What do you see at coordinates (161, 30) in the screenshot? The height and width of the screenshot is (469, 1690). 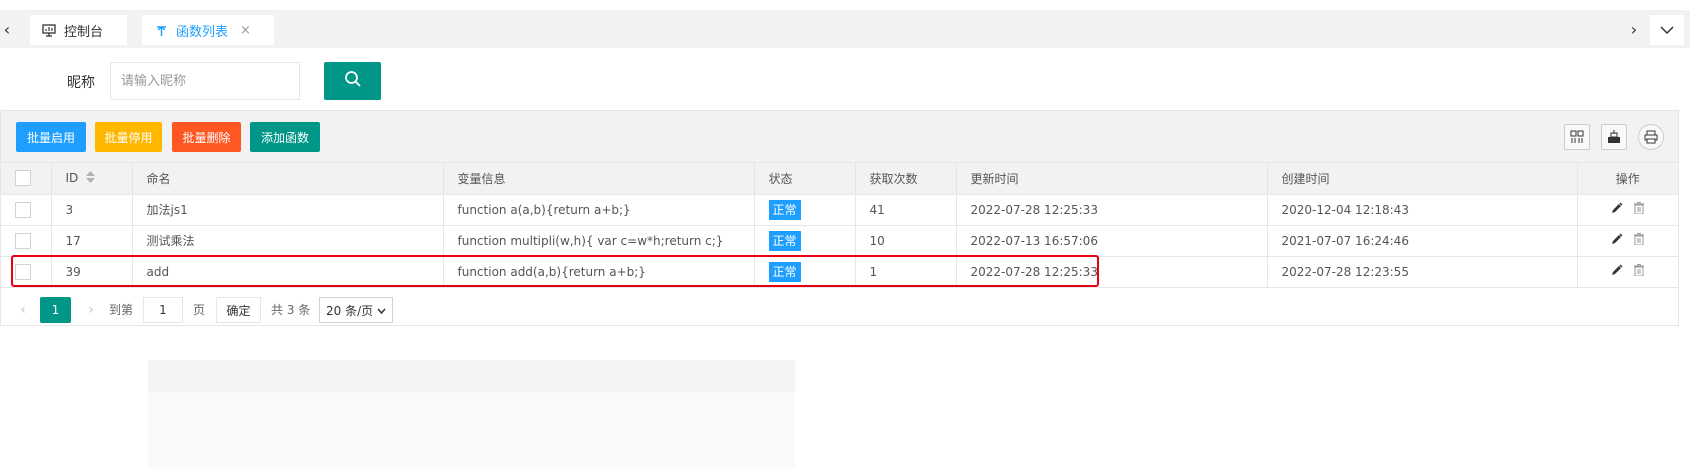 I see `function-icon` at bounding box center [161, 30].